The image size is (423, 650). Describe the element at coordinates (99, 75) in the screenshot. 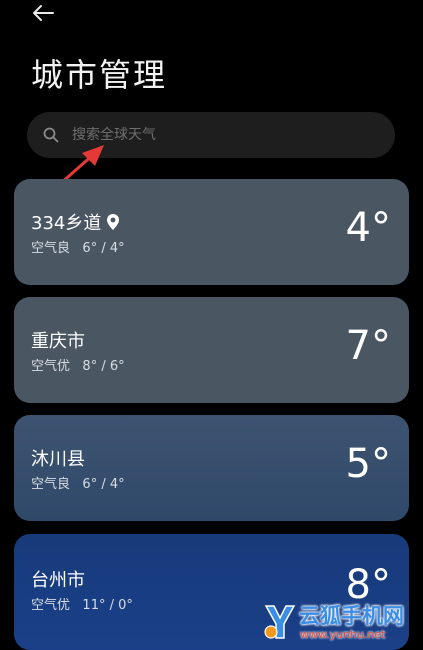

I see `page-title: 城市管理` at that location.